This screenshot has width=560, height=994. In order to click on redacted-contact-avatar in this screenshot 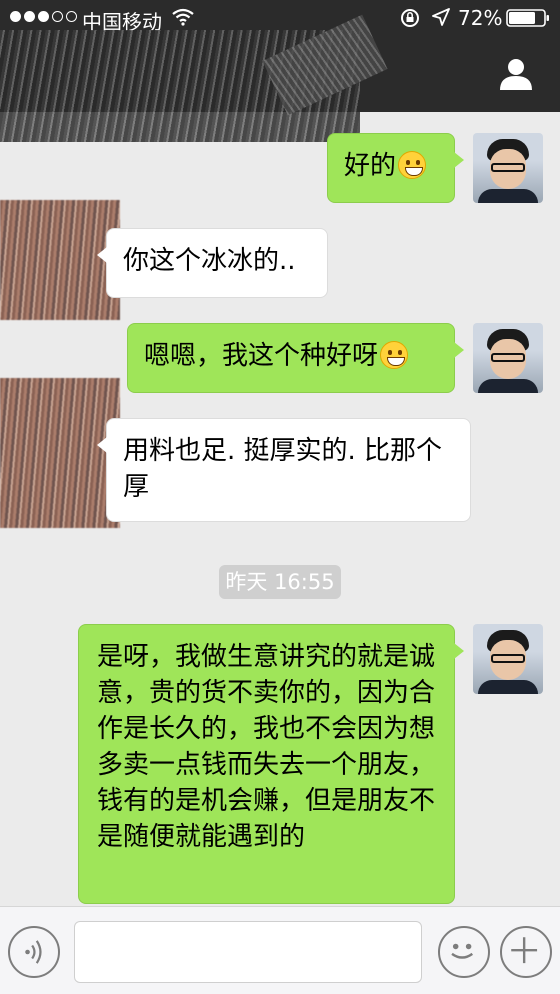, I will do `click(60, 453)`.